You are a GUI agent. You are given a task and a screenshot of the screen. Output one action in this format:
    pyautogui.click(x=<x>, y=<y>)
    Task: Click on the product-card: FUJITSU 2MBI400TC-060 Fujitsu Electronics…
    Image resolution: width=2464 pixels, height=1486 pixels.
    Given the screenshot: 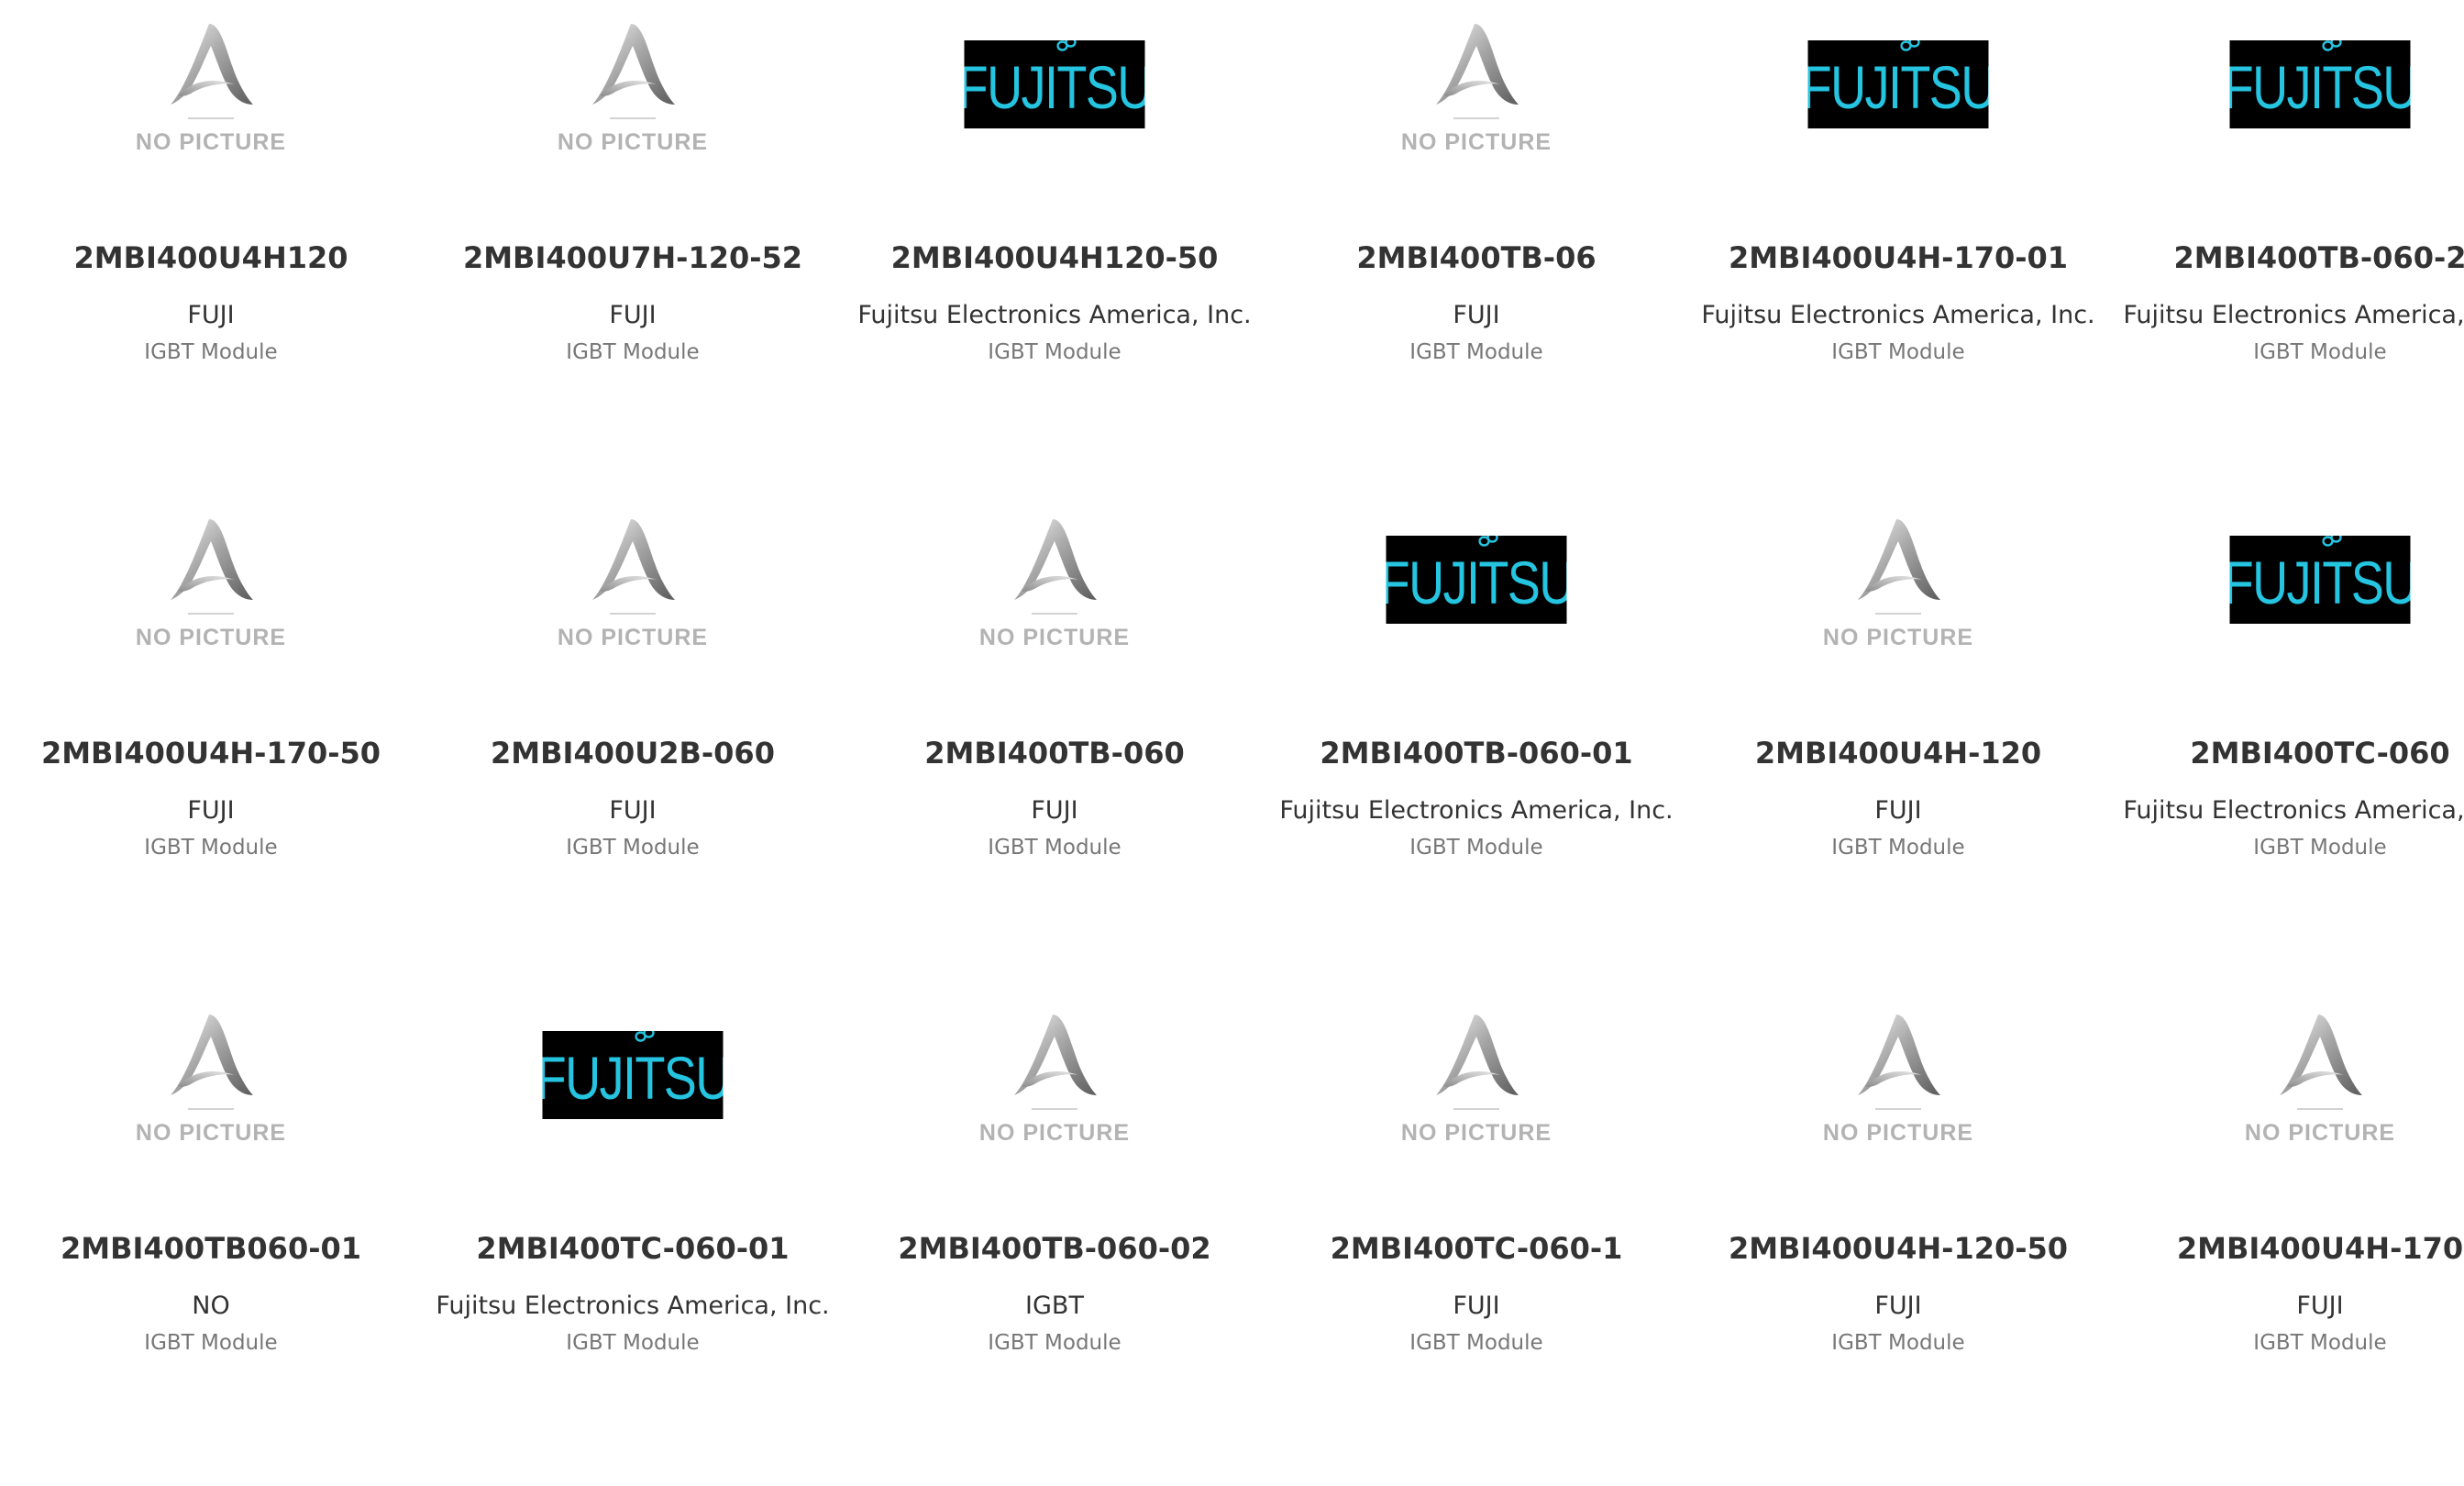 What is the action you would take?
    pyautogui.click(x=2286, y=743)
    